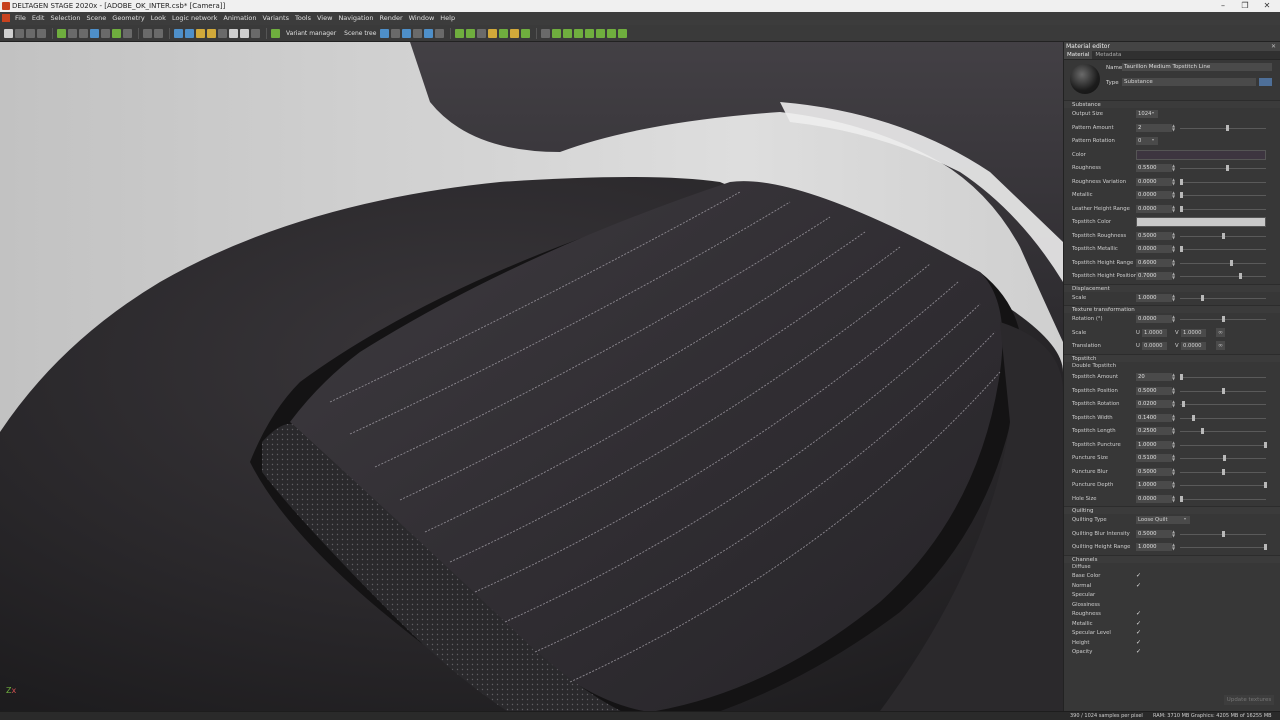 The image size is (1280, 720). I want to click on pattern-rotation-select: 0, so click(1147, 141).